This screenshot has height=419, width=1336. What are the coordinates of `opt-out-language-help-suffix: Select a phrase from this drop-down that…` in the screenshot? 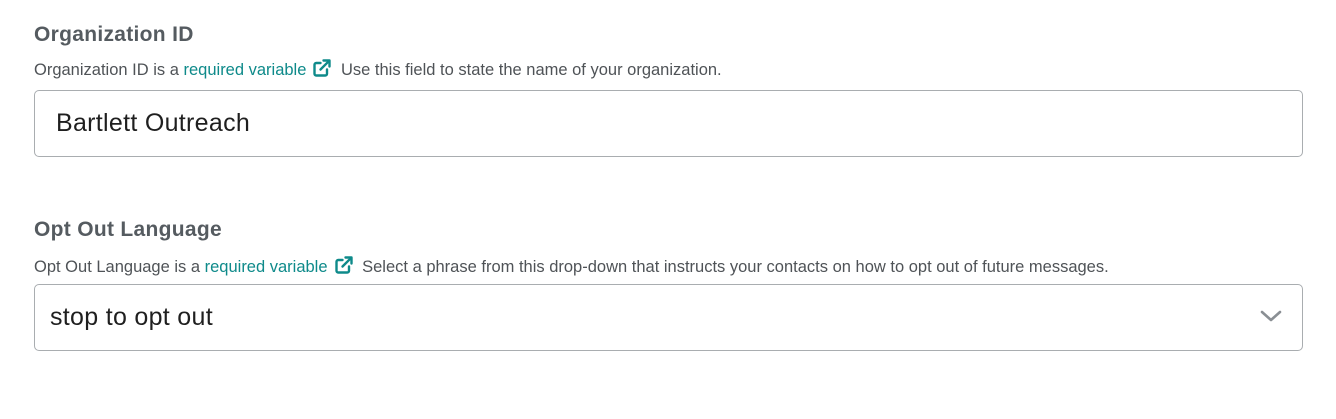 It's located at (735, 267).